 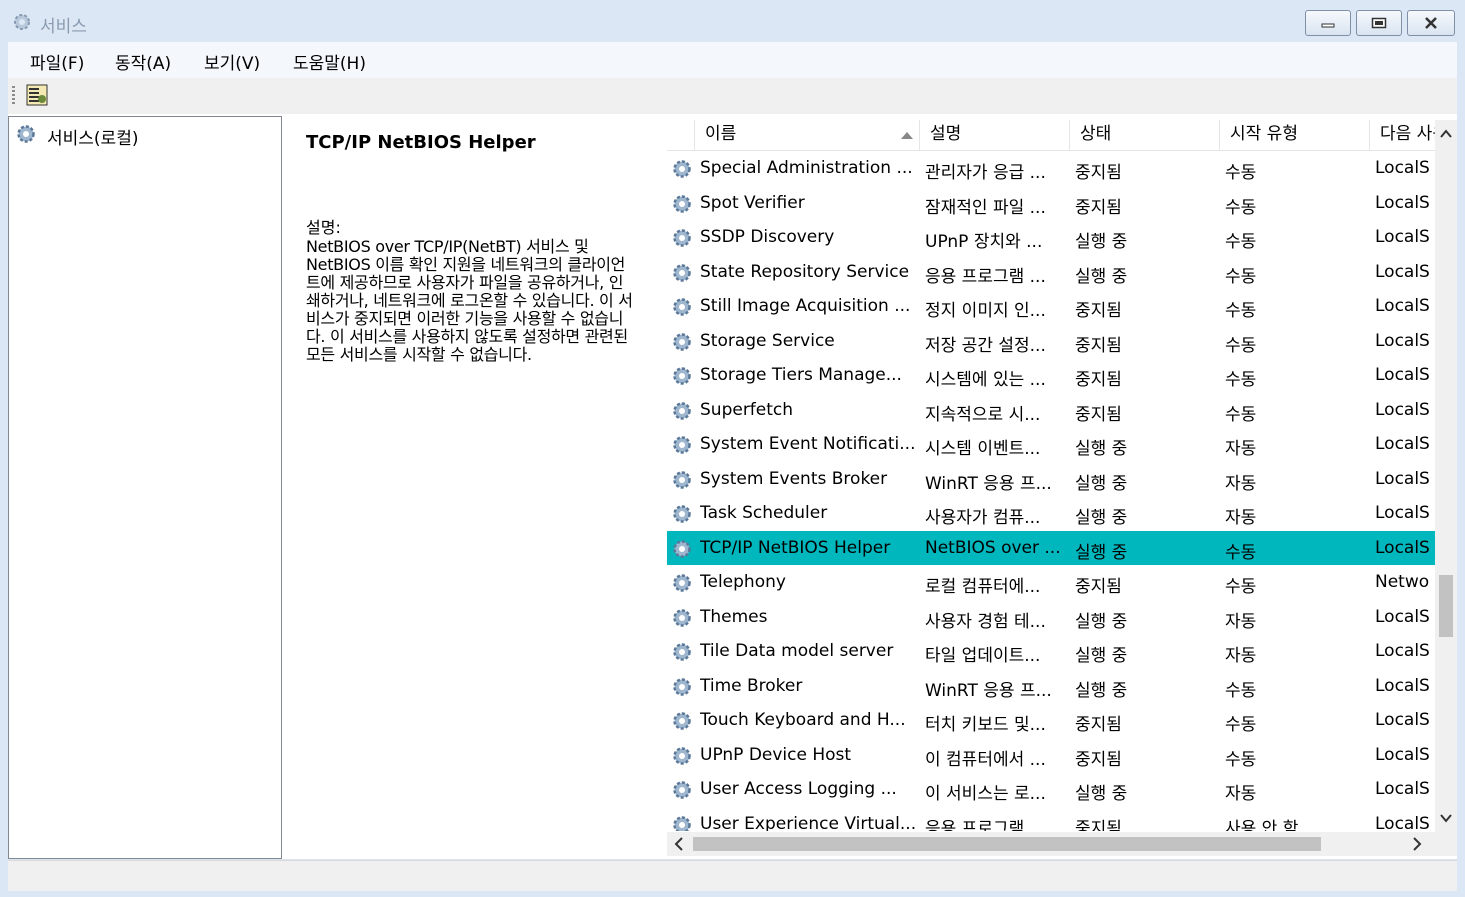 I want to click on service-row: Telephony 로컬 컴퓨터에... 중지됨 수동 Netwo, so click(x=1051, y=582).